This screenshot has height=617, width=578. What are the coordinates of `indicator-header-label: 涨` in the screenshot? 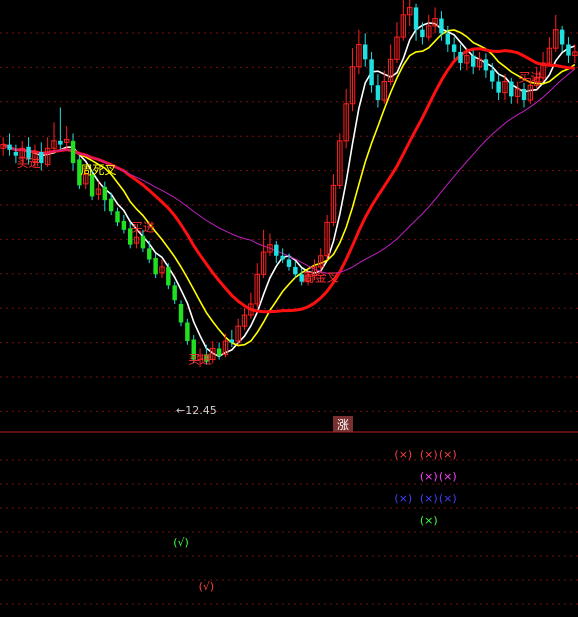 It's located at (343, 424).